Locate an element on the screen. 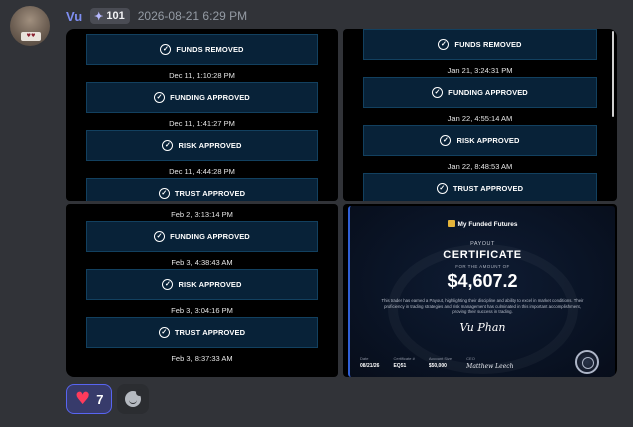 The height and width of the screenshot is (427, 633). footer-label: Date is located at coordinates (364, 358).